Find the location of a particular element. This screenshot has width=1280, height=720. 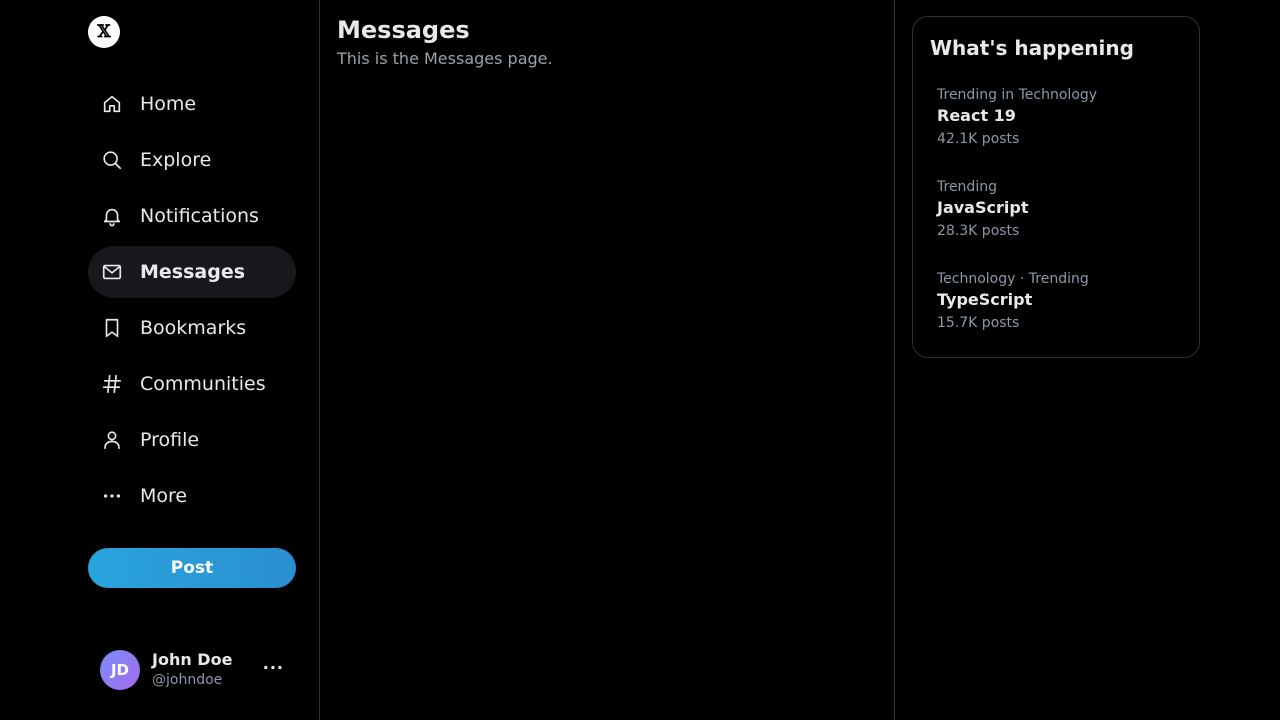

page-title: Messages is located at coordinates (403, 30).